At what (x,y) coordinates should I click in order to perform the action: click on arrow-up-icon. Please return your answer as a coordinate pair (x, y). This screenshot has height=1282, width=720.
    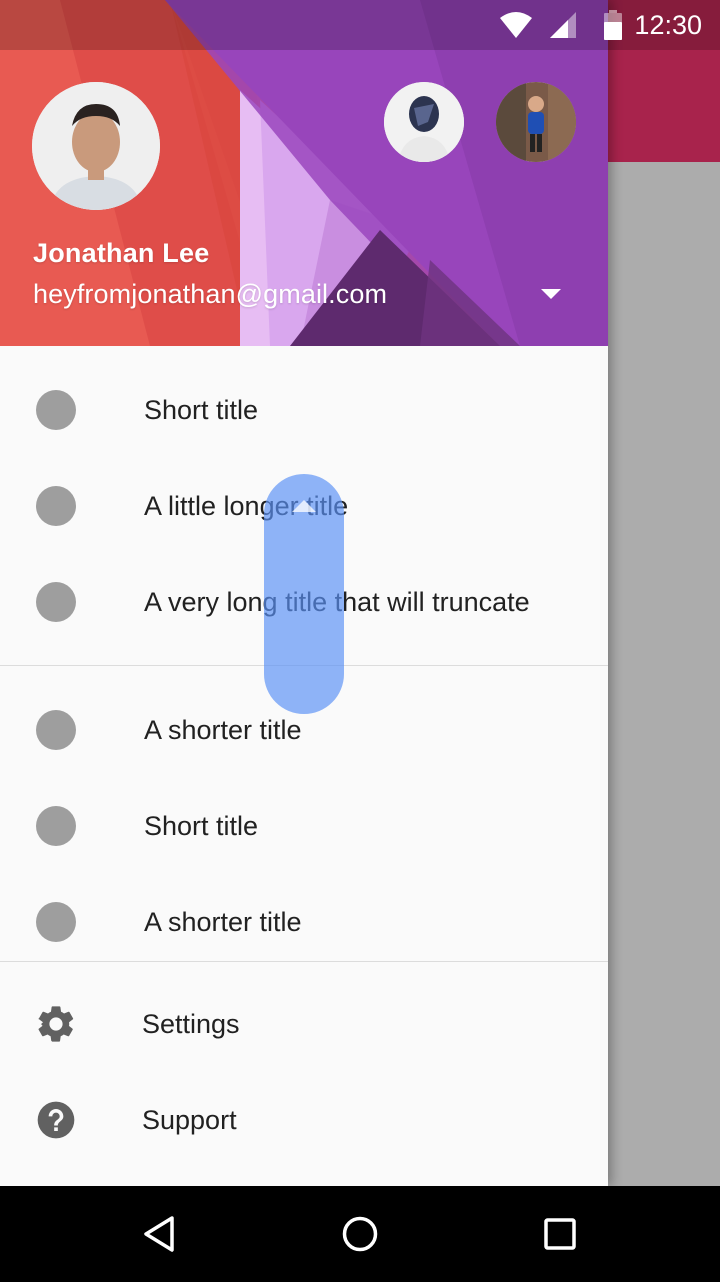
    Looking at the image, I should click on (304, 506).